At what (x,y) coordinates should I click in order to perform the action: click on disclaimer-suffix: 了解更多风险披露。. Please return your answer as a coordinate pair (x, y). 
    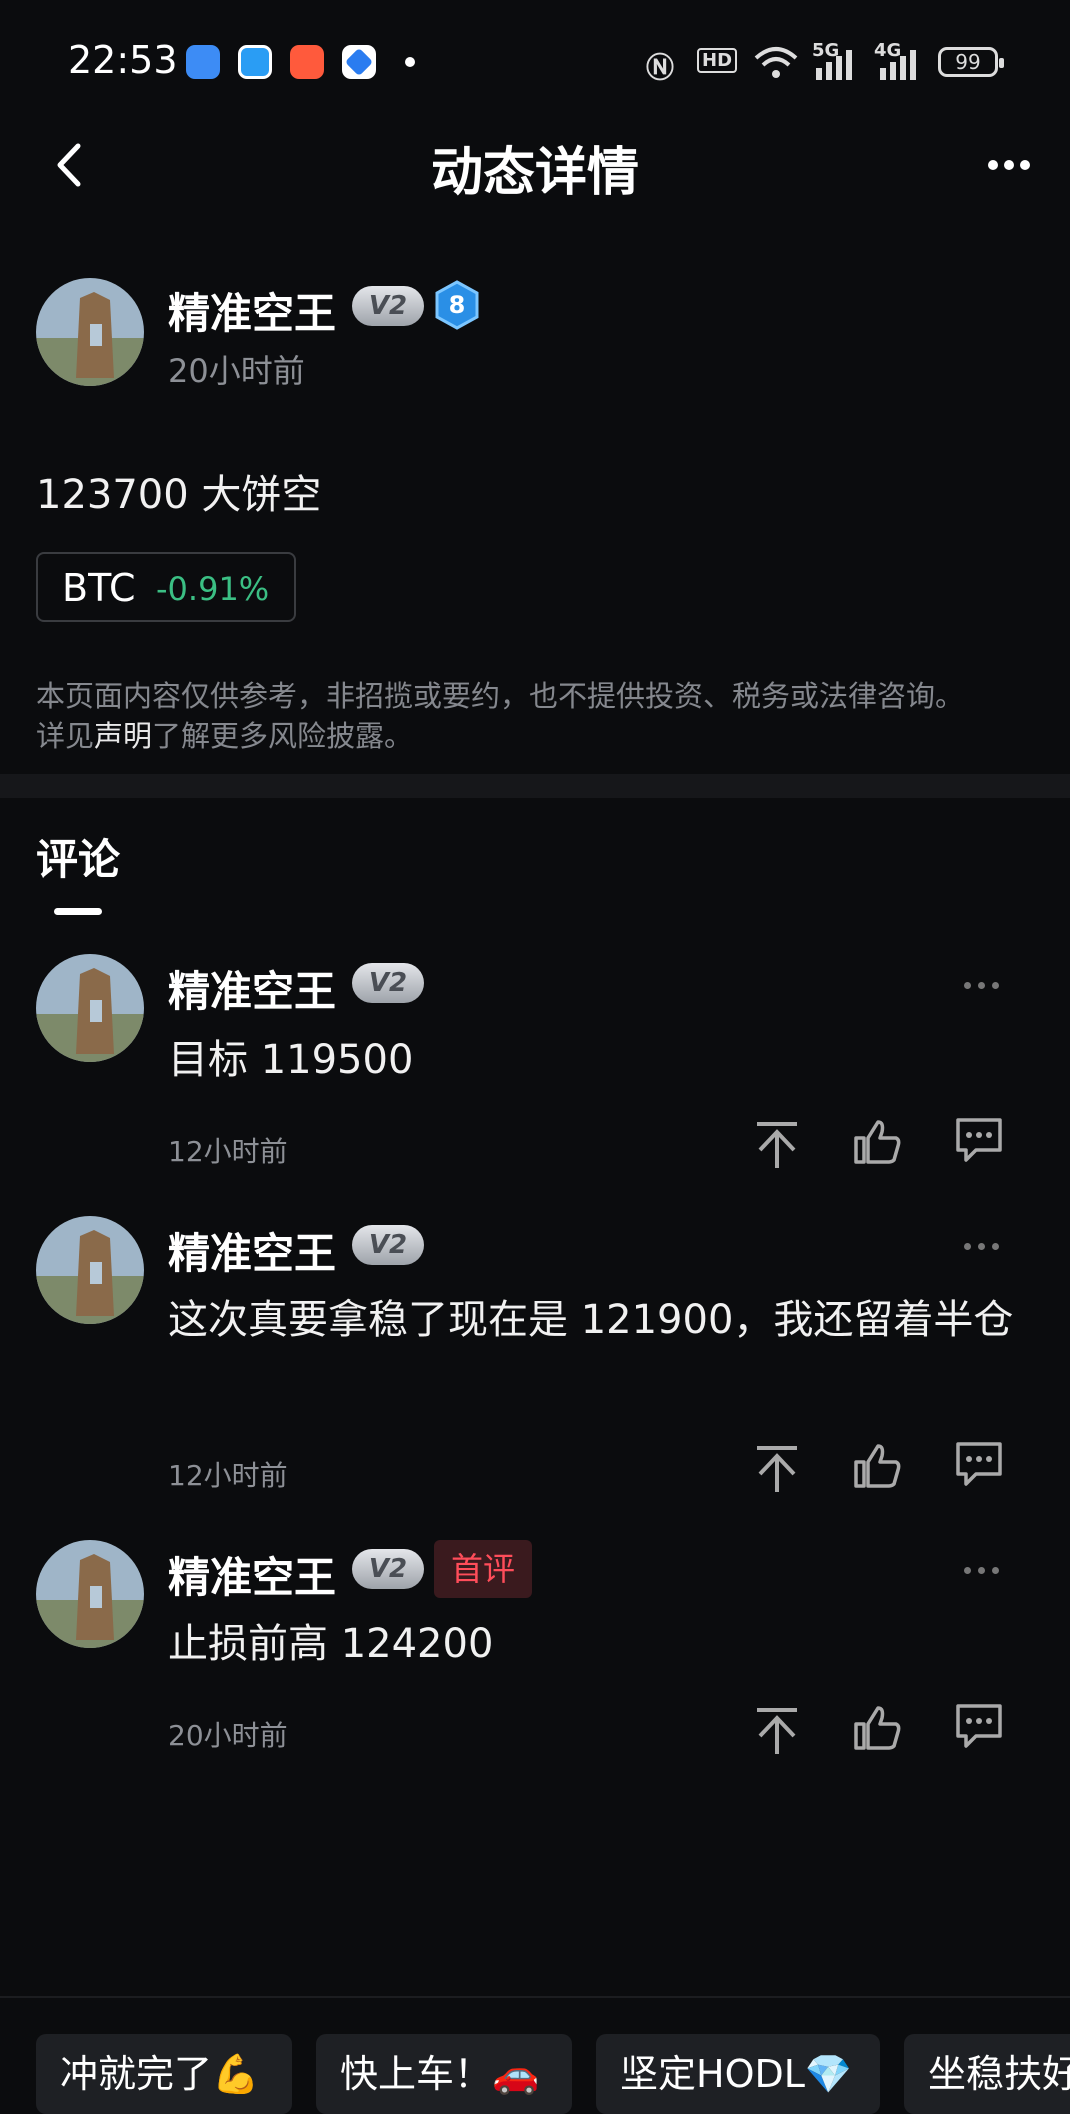
    Looking at the image, I should click on (283, 736).